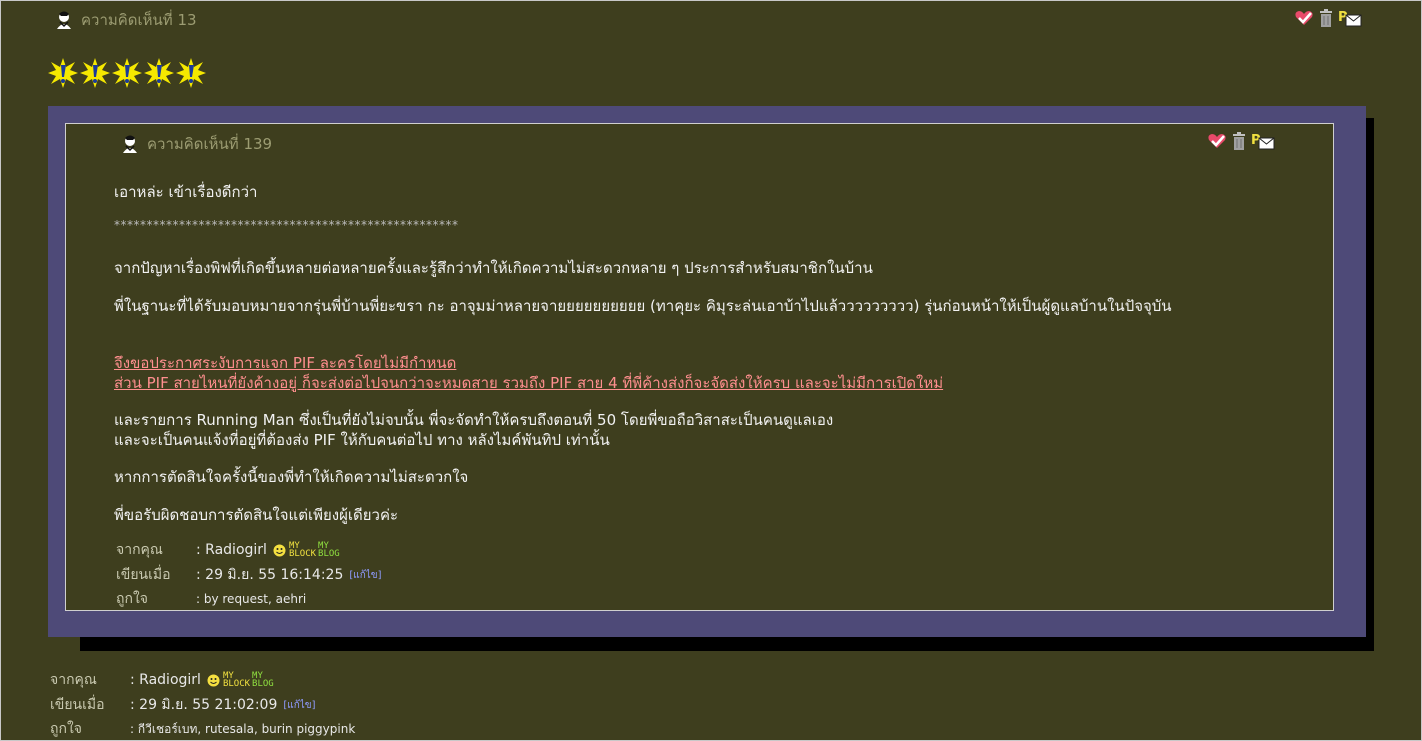 This screenshot has height=741, width=1422. I want to click on greeting-text: เอาหล่ะ เข้าเรื่องดีกว่า, so click(186, 192).